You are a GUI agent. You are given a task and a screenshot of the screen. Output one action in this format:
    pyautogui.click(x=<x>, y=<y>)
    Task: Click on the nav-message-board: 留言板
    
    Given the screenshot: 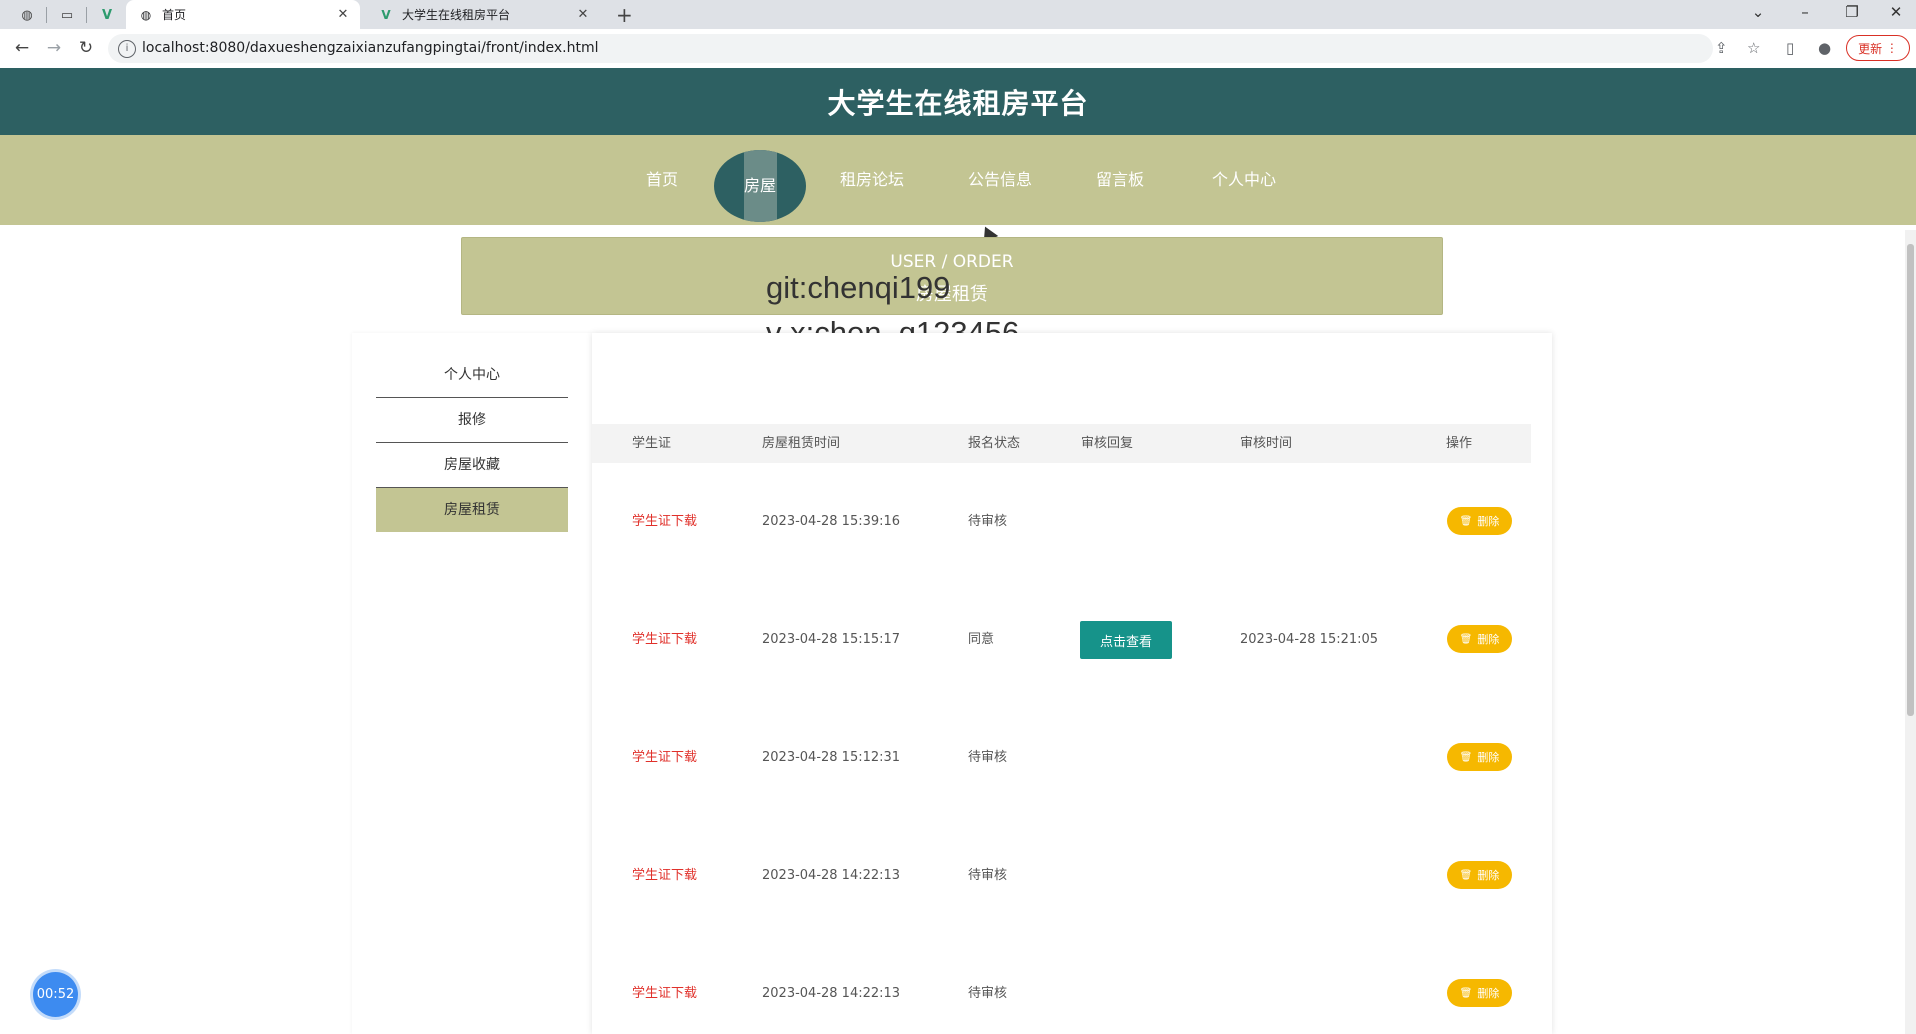 What is the action you would take?
    pyautogui.click(x=1120, y=180)
    